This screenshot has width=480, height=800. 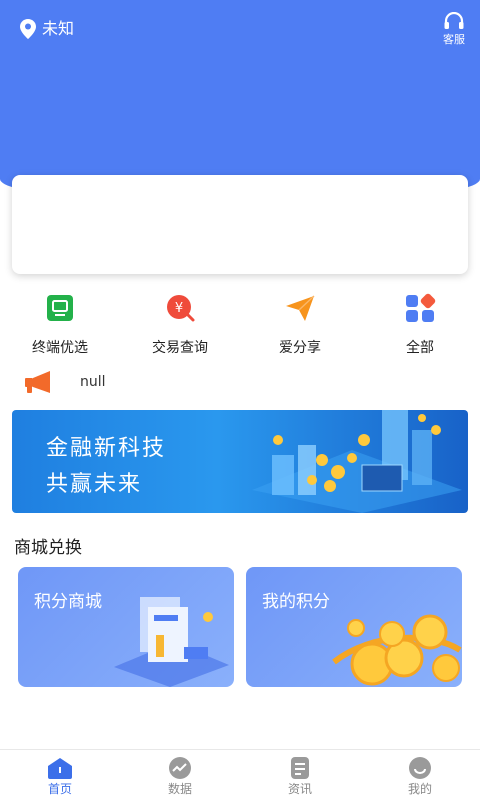 I want to click on menu-terminal-select: 终端优选, so click(x=60, y=323).